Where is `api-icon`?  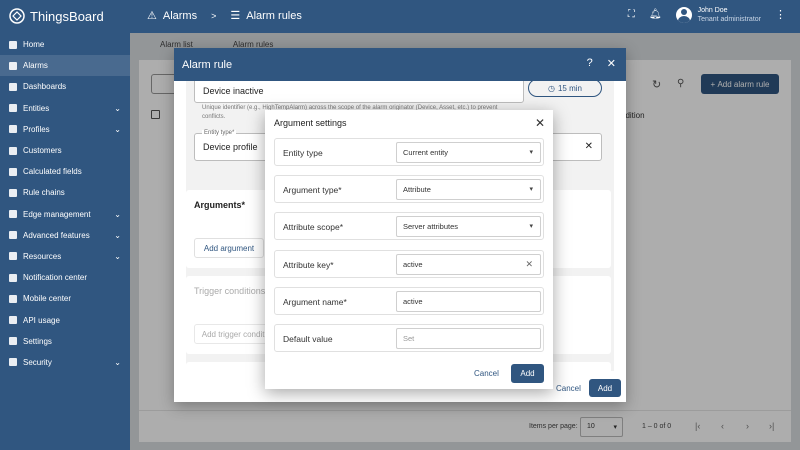 api-icon is located at coordinates (13, 320).